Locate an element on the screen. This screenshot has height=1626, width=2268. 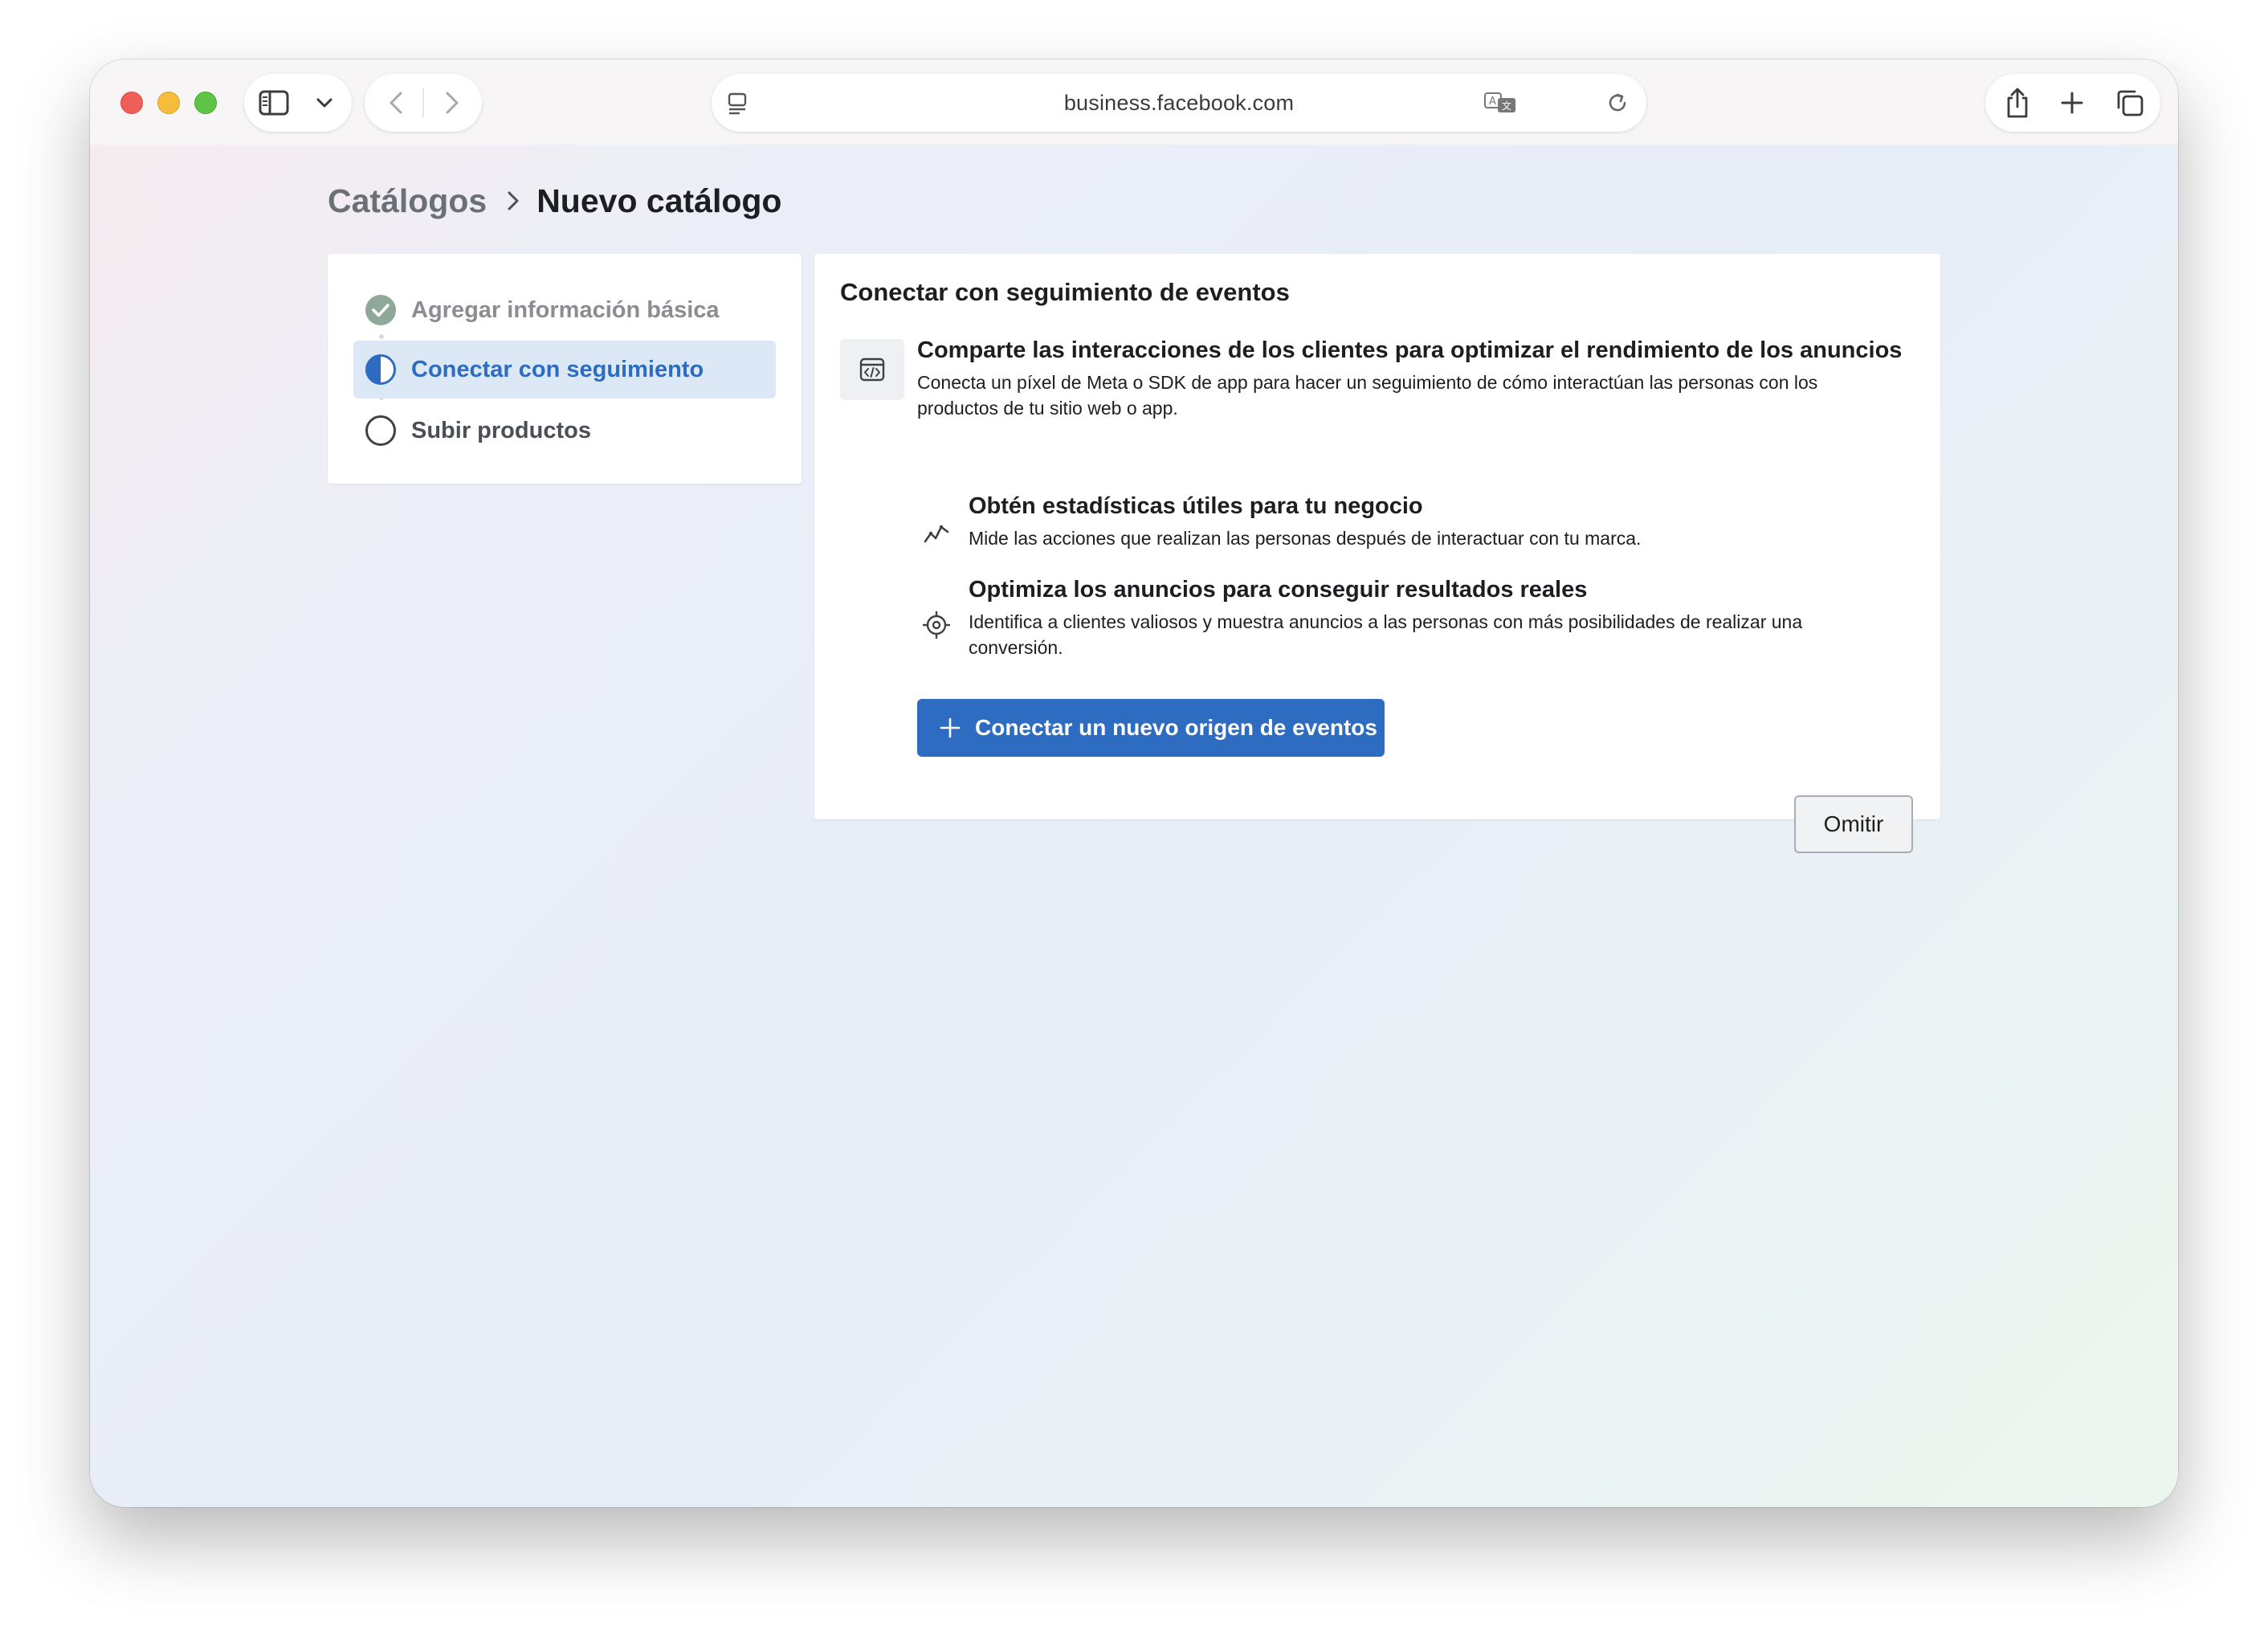
nav-divider is located at coordinates (423, 102).